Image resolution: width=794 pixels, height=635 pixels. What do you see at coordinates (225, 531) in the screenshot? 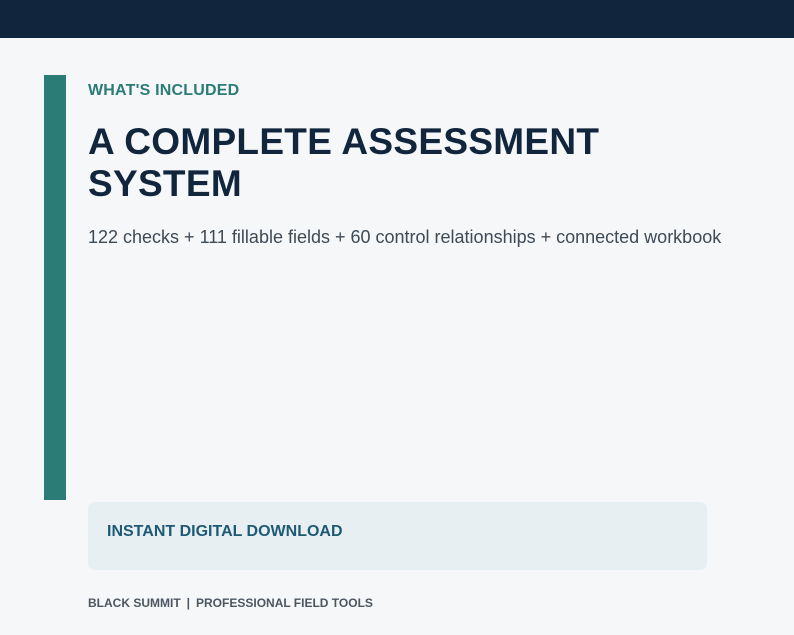
I see `download-label: INSTANT DIGITAL DOWNLOAD` at bounding box center [225, 531].